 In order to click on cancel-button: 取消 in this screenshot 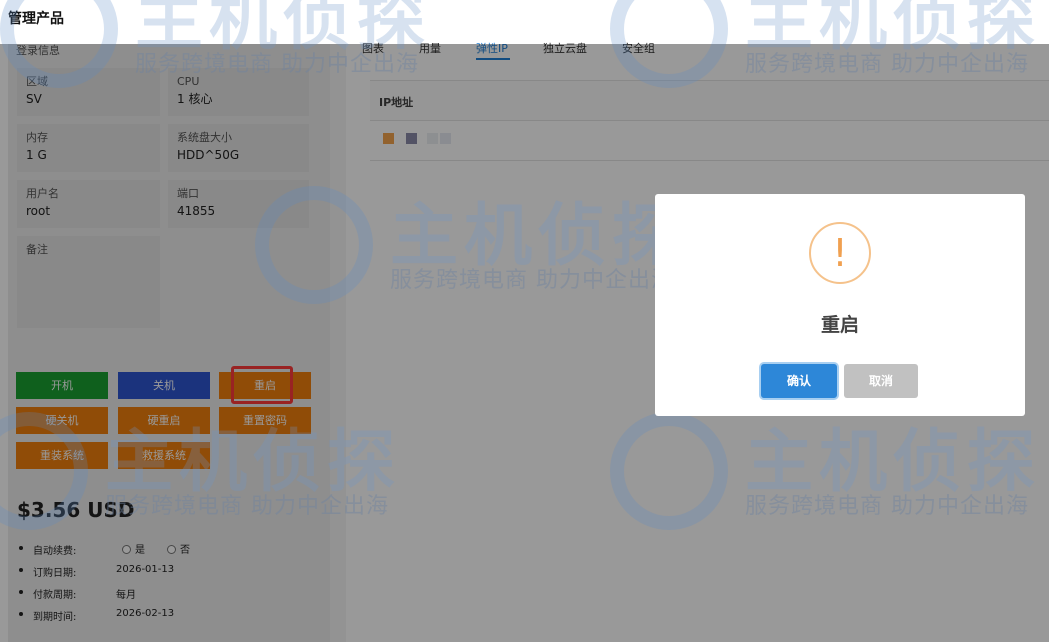, I will do `click(881, 381)`.